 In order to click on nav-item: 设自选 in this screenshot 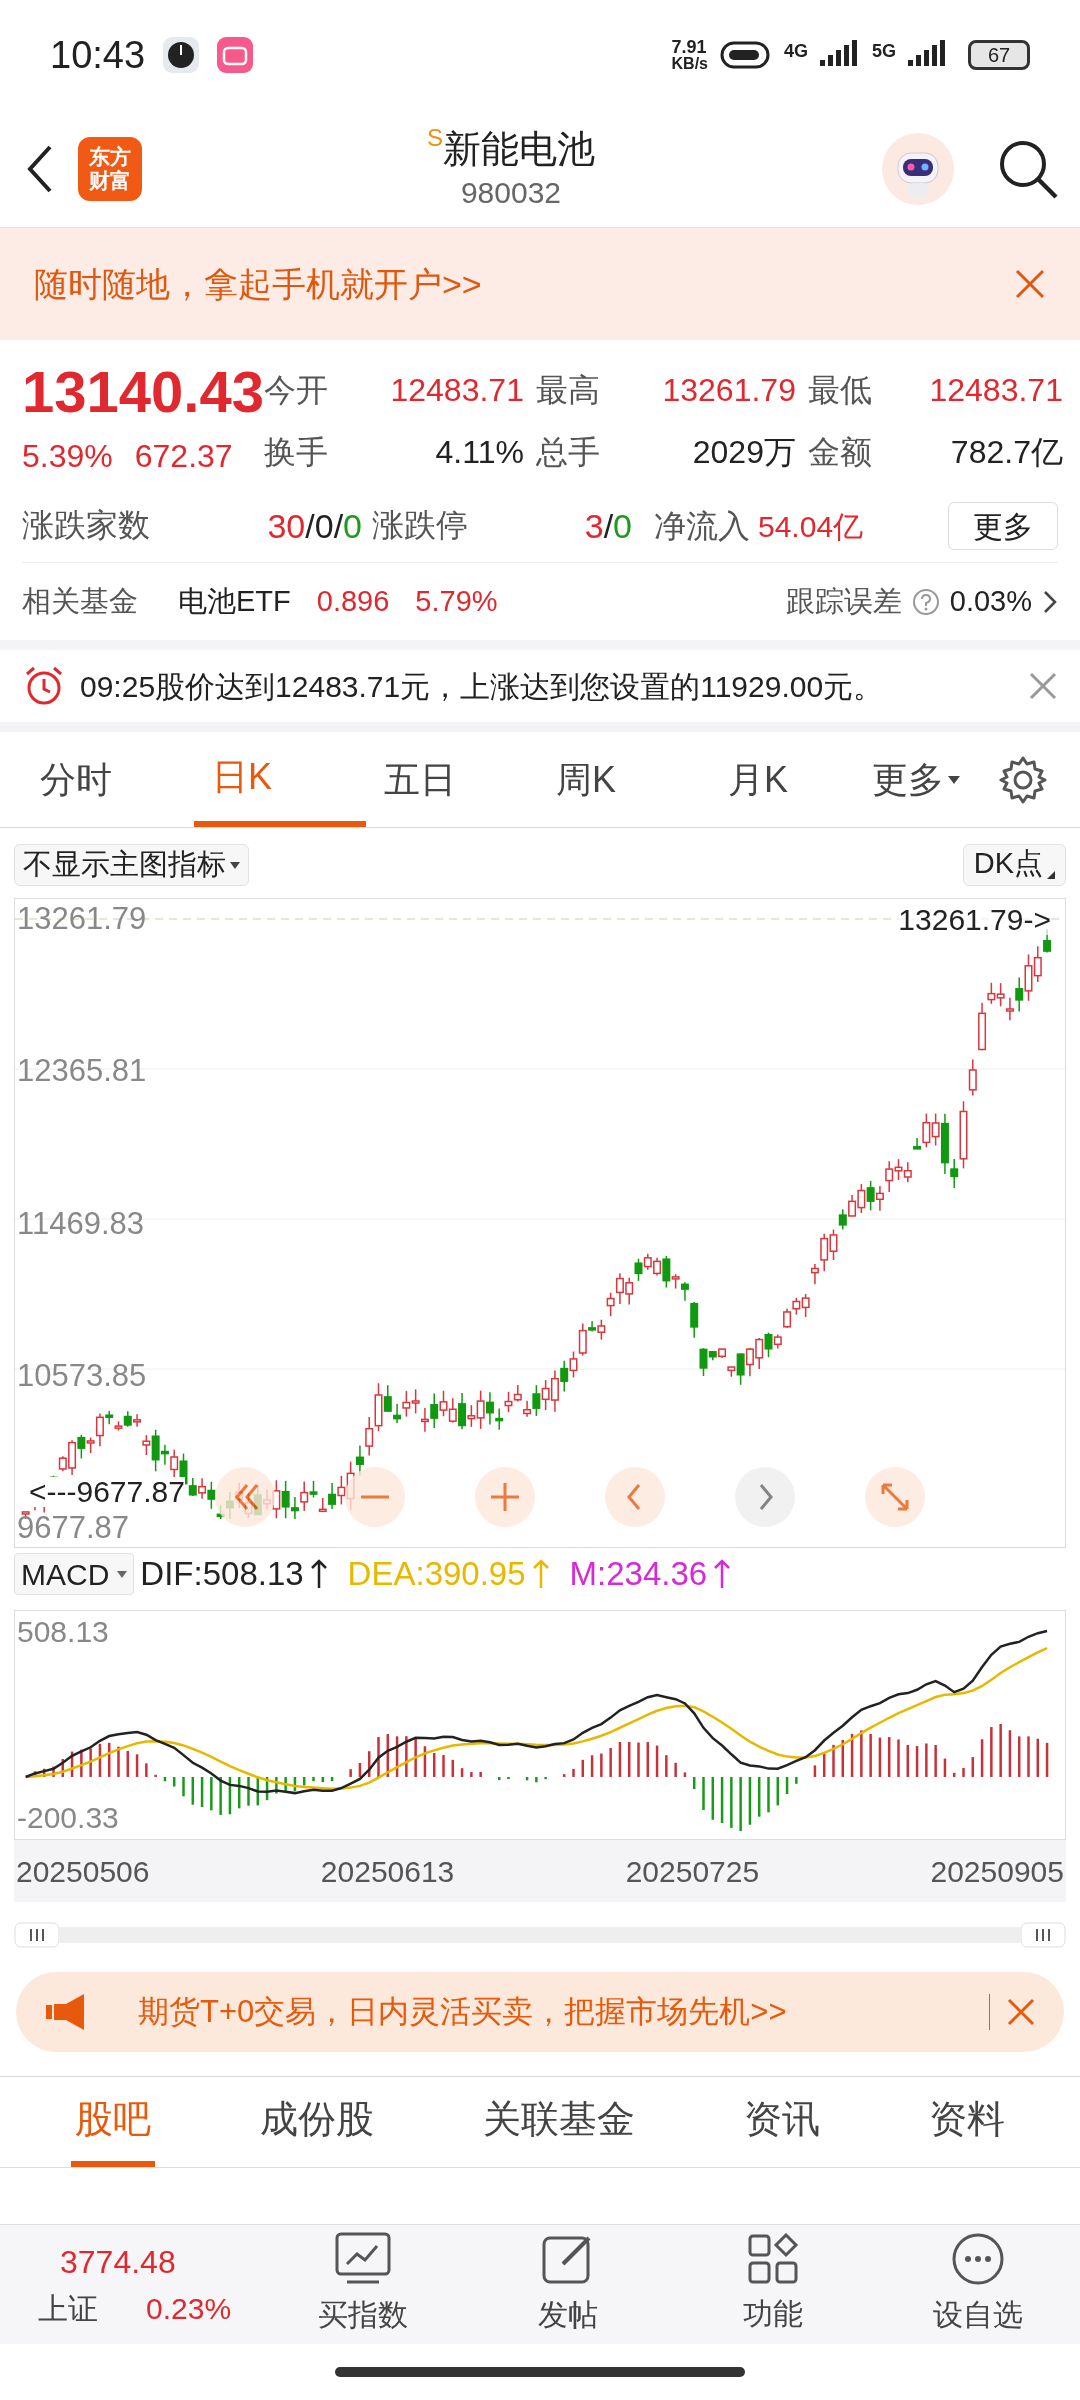, I will do `click(977, 2284)`.